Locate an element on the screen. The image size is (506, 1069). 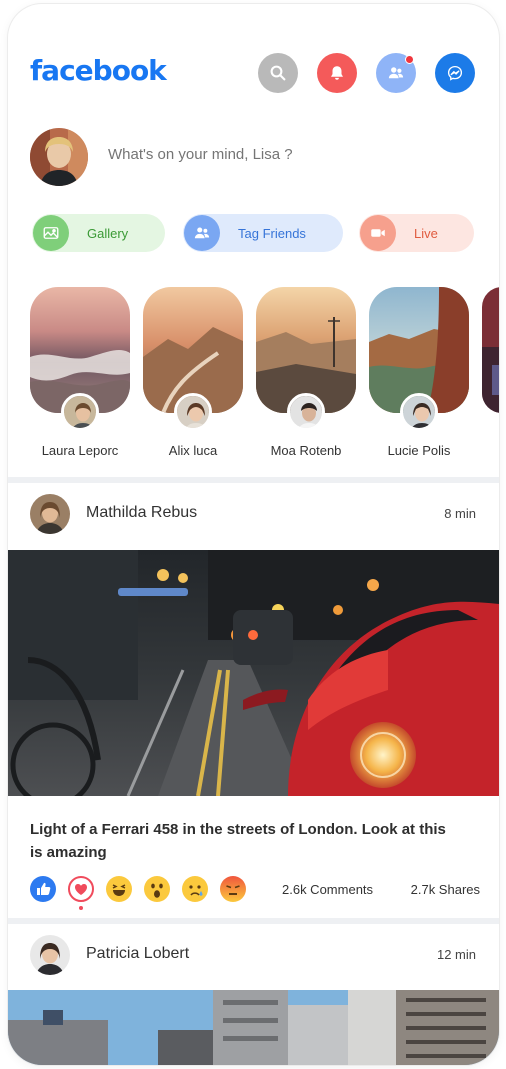
gallery-label: Gallery is located at coordinates (108, 233).